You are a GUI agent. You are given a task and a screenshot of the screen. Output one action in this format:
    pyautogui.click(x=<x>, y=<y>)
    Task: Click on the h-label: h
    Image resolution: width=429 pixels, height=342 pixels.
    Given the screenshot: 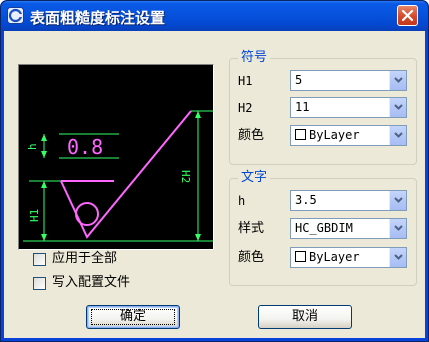 What is the action you would take?
    pyautogui.click(x=32, y=146)
    